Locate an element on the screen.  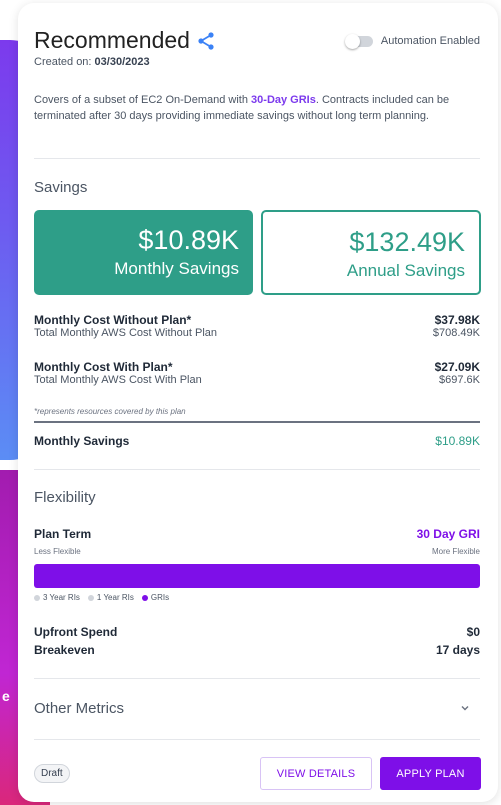
cost-value: $37.98K is located at coordinates (457, 320).